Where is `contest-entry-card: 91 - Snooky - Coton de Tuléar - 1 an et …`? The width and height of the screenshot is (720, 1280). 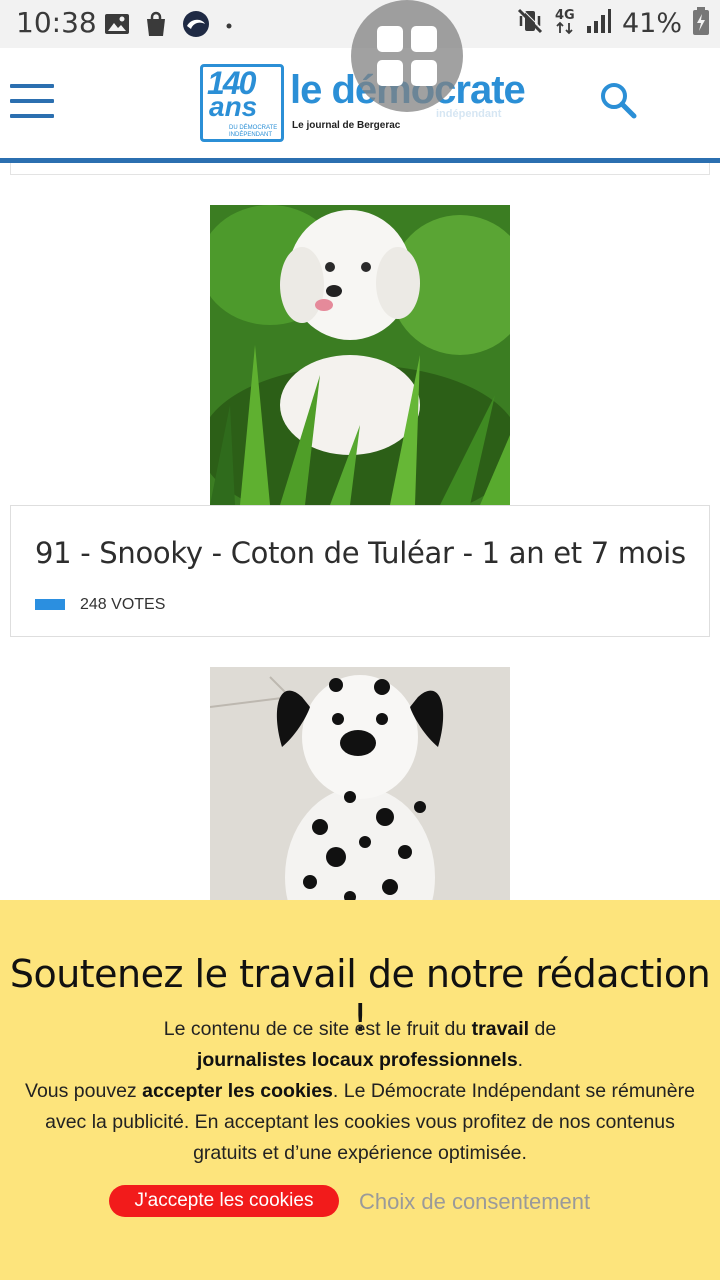
contest-entry-card: 91 - Snooky - Coton de Tuléar - 1 an et … is located at coordinates (360, 571).